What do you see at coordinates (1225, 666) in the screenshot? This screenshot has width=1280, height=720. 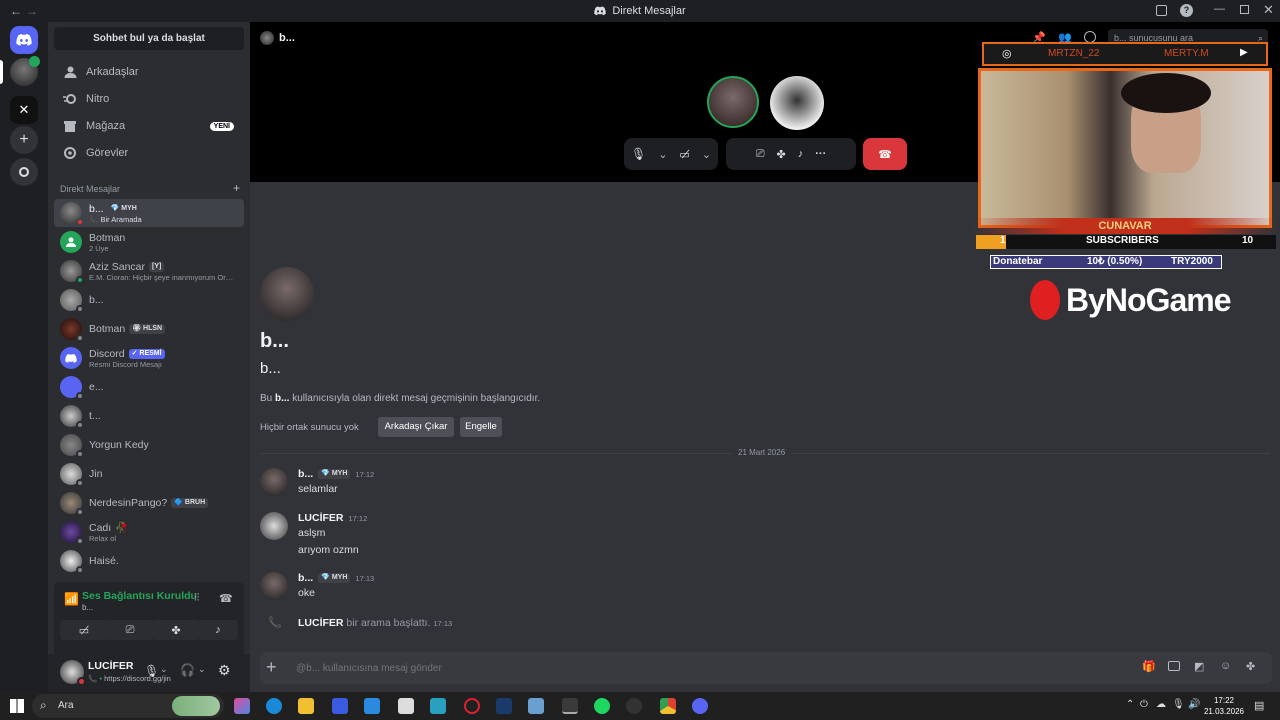 I see `emoji-icon: ☺` at bounding box center [1225, 666].